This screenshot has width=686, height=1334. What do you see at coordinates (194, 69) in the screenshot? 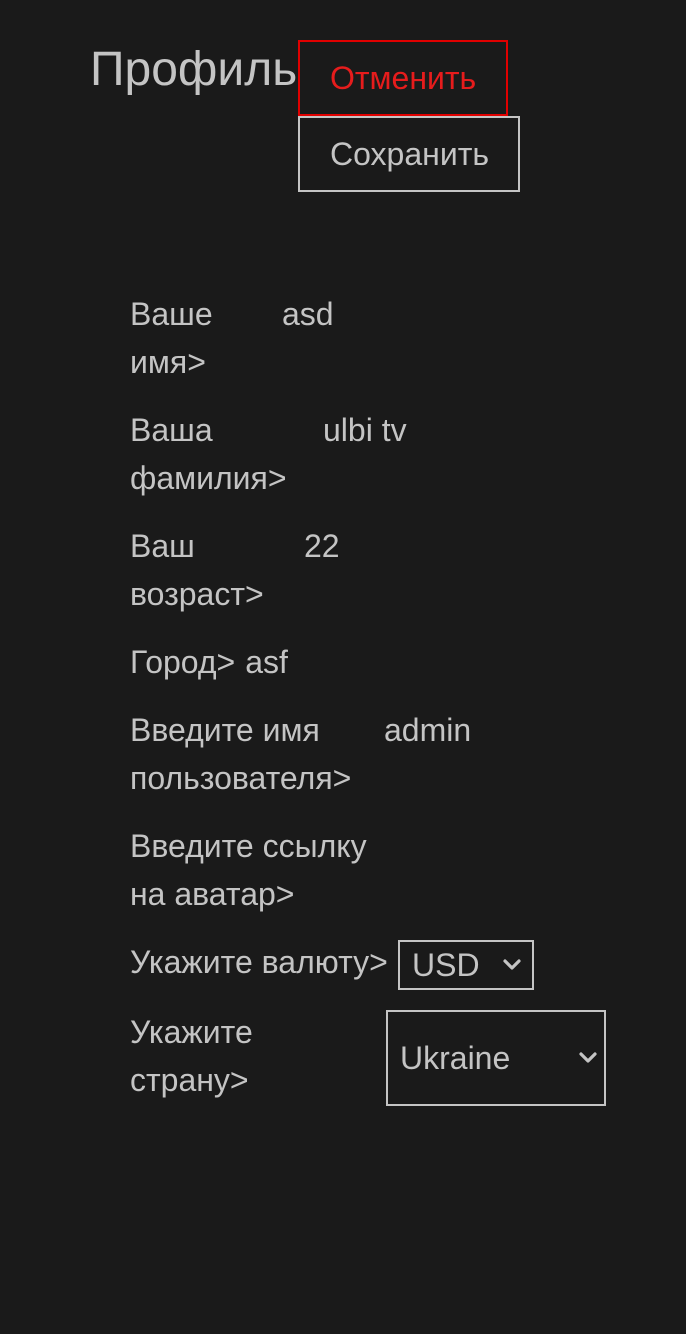
I see `page-title: Профиль` at bounding box center [194, 69].